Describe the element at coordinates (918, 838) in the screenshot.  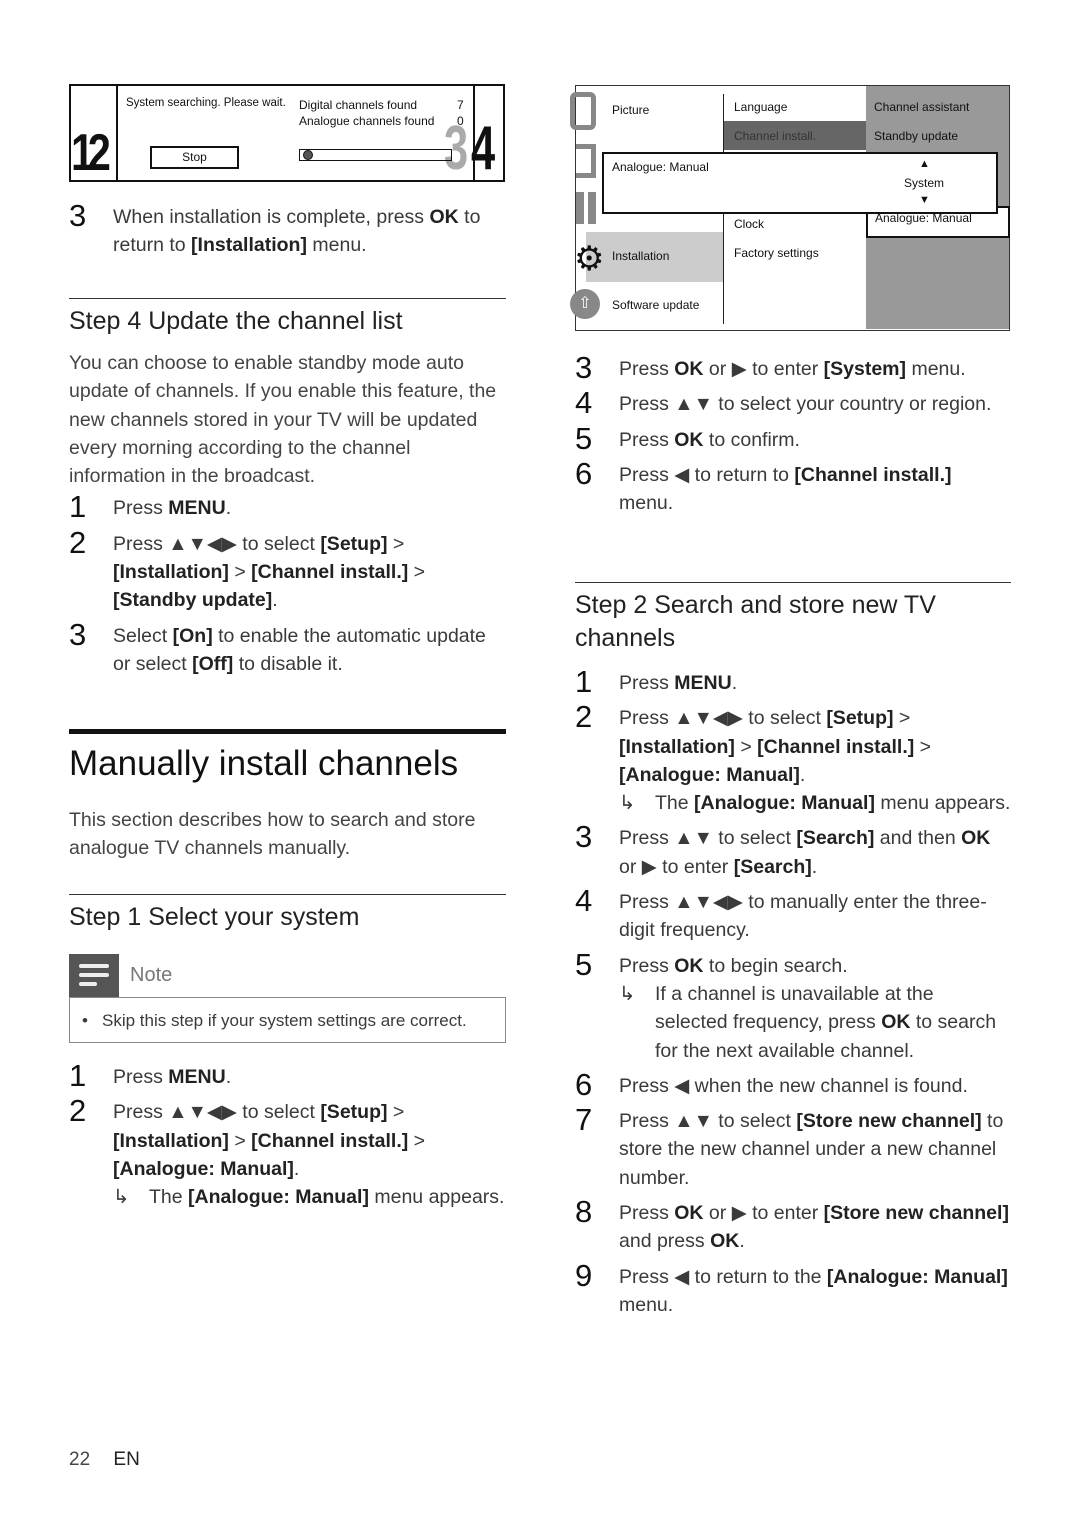
I see `text-segment: and then` at that location.